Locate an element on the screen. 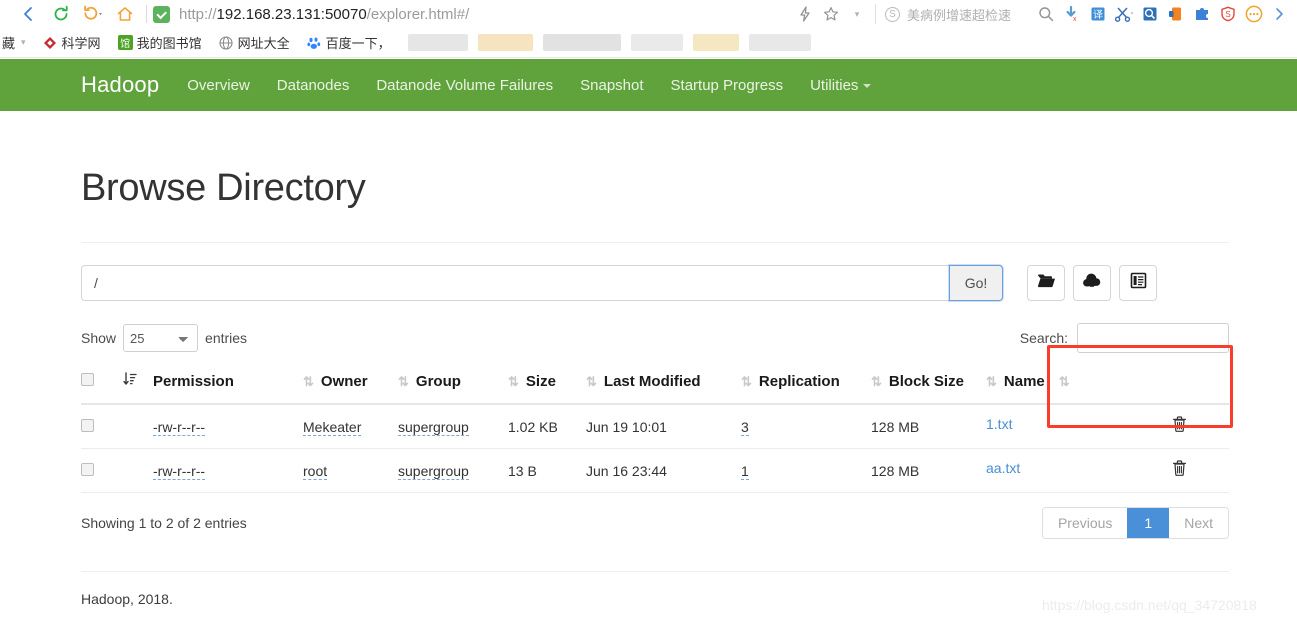 Image resolution: width=1297 pixels, height=623 pixels. chevron-right-icon is located at coordinates (1280, 14).